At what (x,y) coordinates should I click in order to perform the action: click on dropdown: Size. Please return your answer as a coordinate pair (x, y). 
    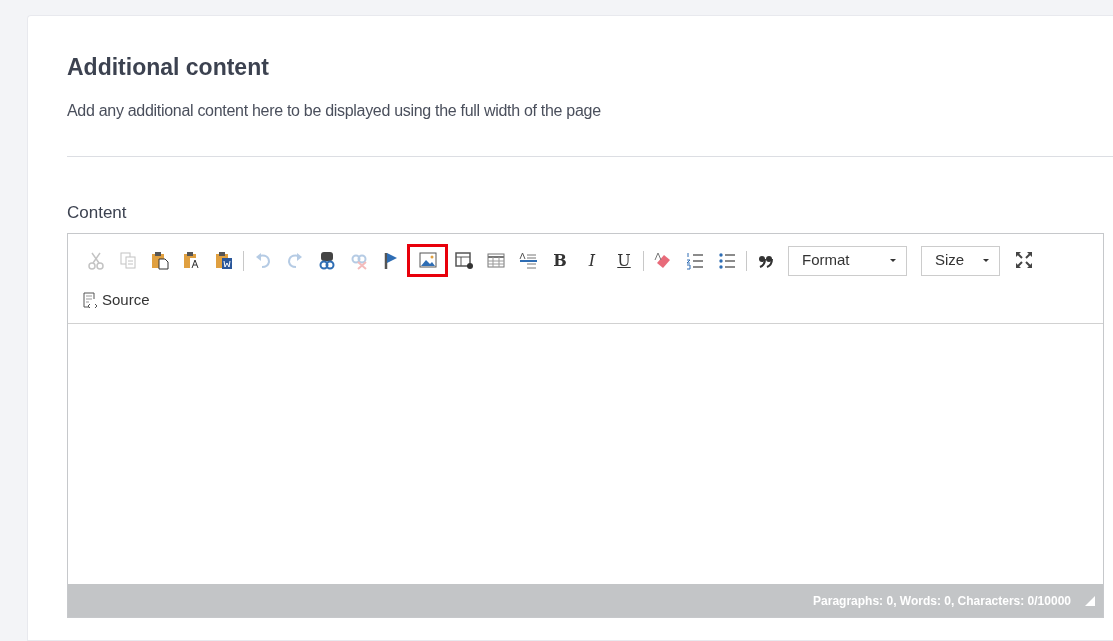
    Looking at the image, I should click on (960, 260).